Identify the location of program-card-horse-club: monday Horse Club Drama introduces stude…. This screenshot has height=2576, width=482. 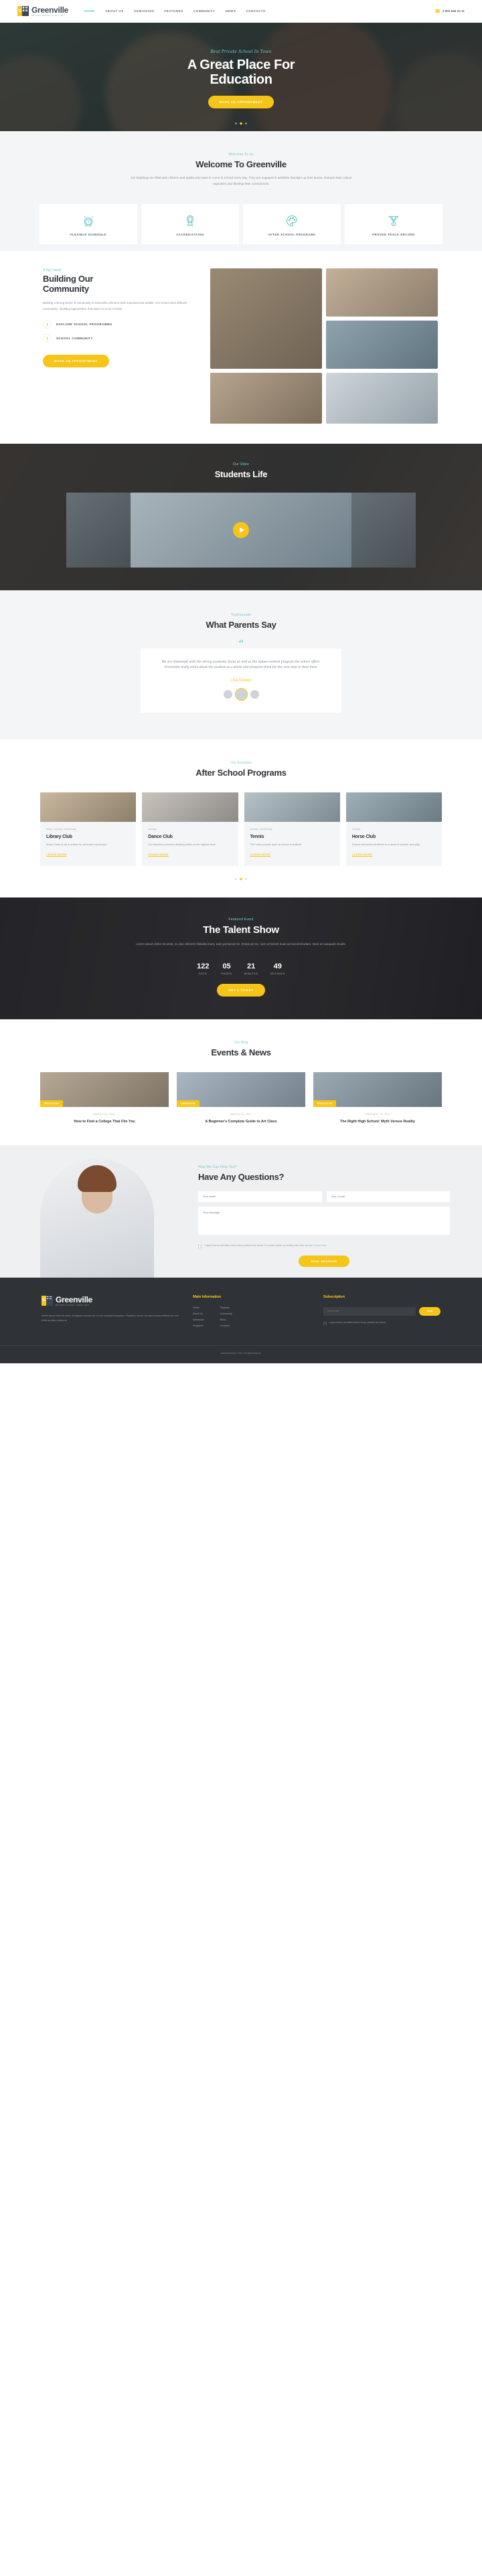
(393, 829).